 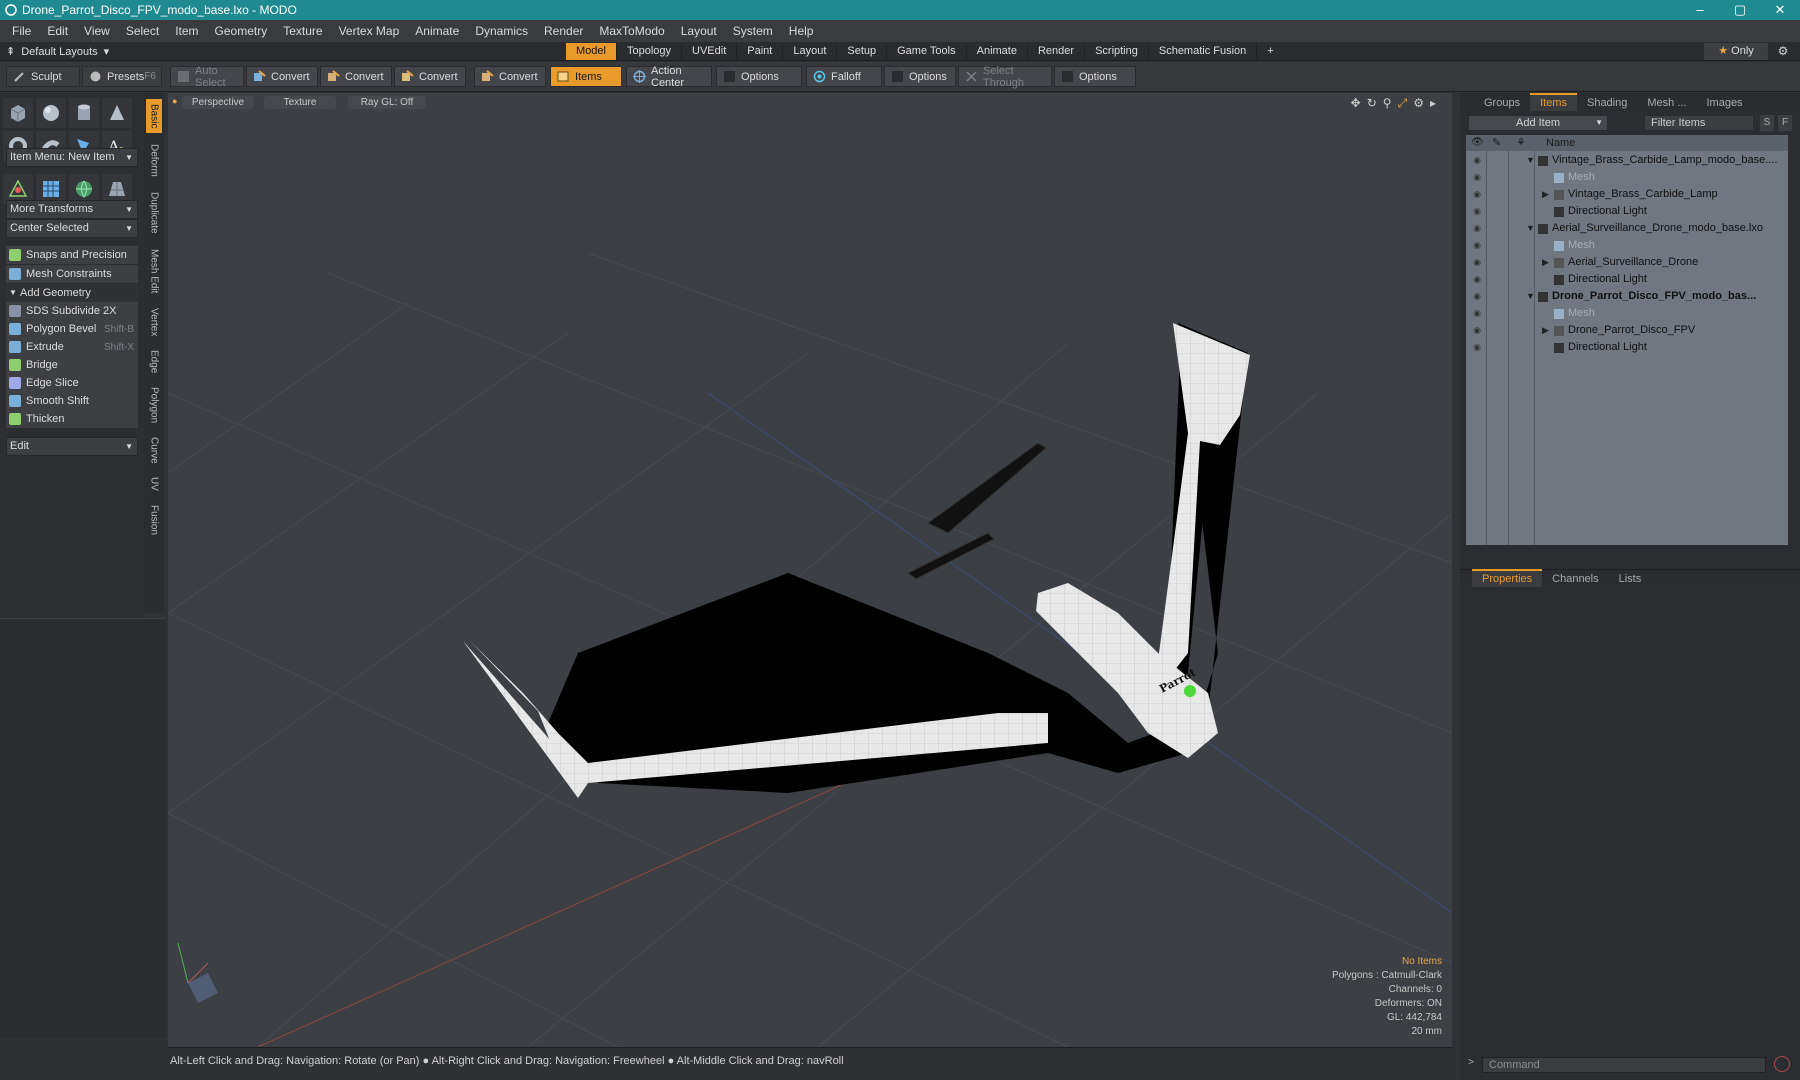 I want to click on vtab-basic: Basic, so click(x=154, y=116).